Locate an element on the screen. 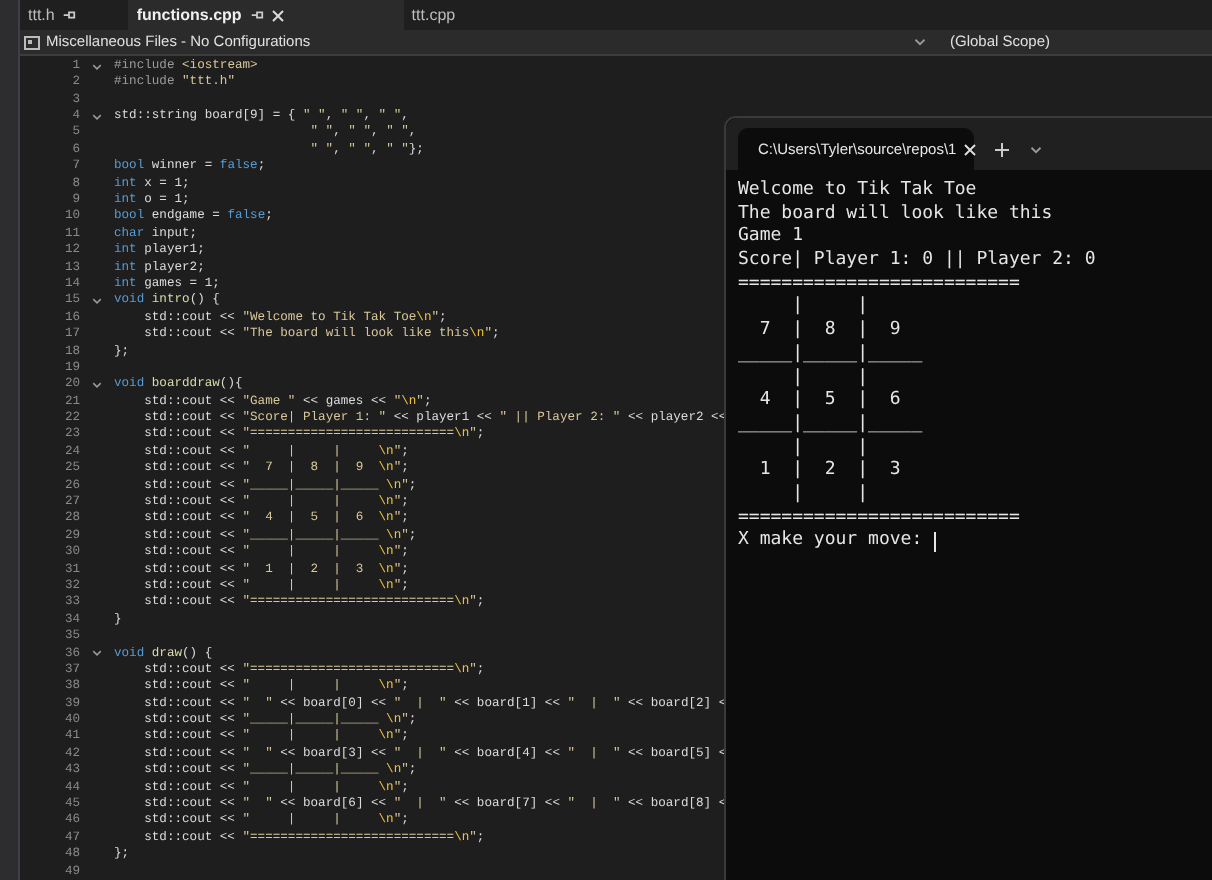  terminal-line: Game 1 is located at coordinates (771, 238).